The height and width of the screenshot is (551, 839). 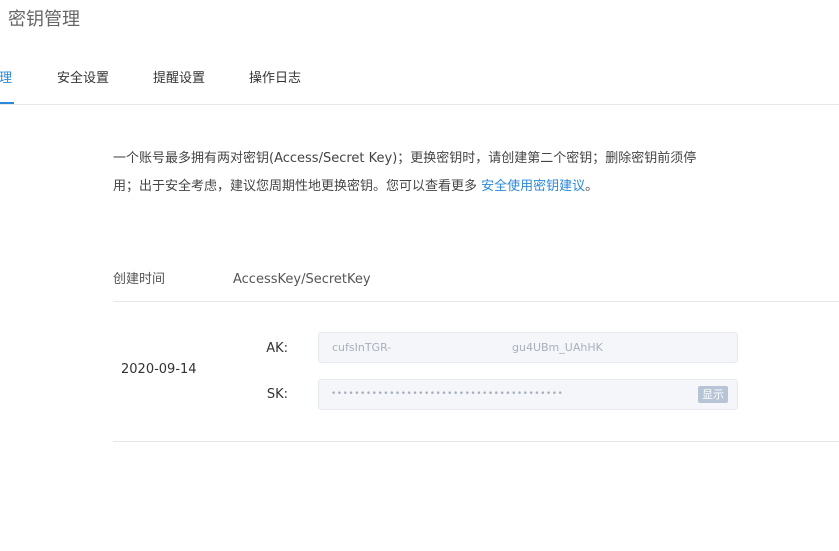 I want to click on tab-bar: 管理 安全设置 提醒设置 操作日志, so click(x=419, y=83).